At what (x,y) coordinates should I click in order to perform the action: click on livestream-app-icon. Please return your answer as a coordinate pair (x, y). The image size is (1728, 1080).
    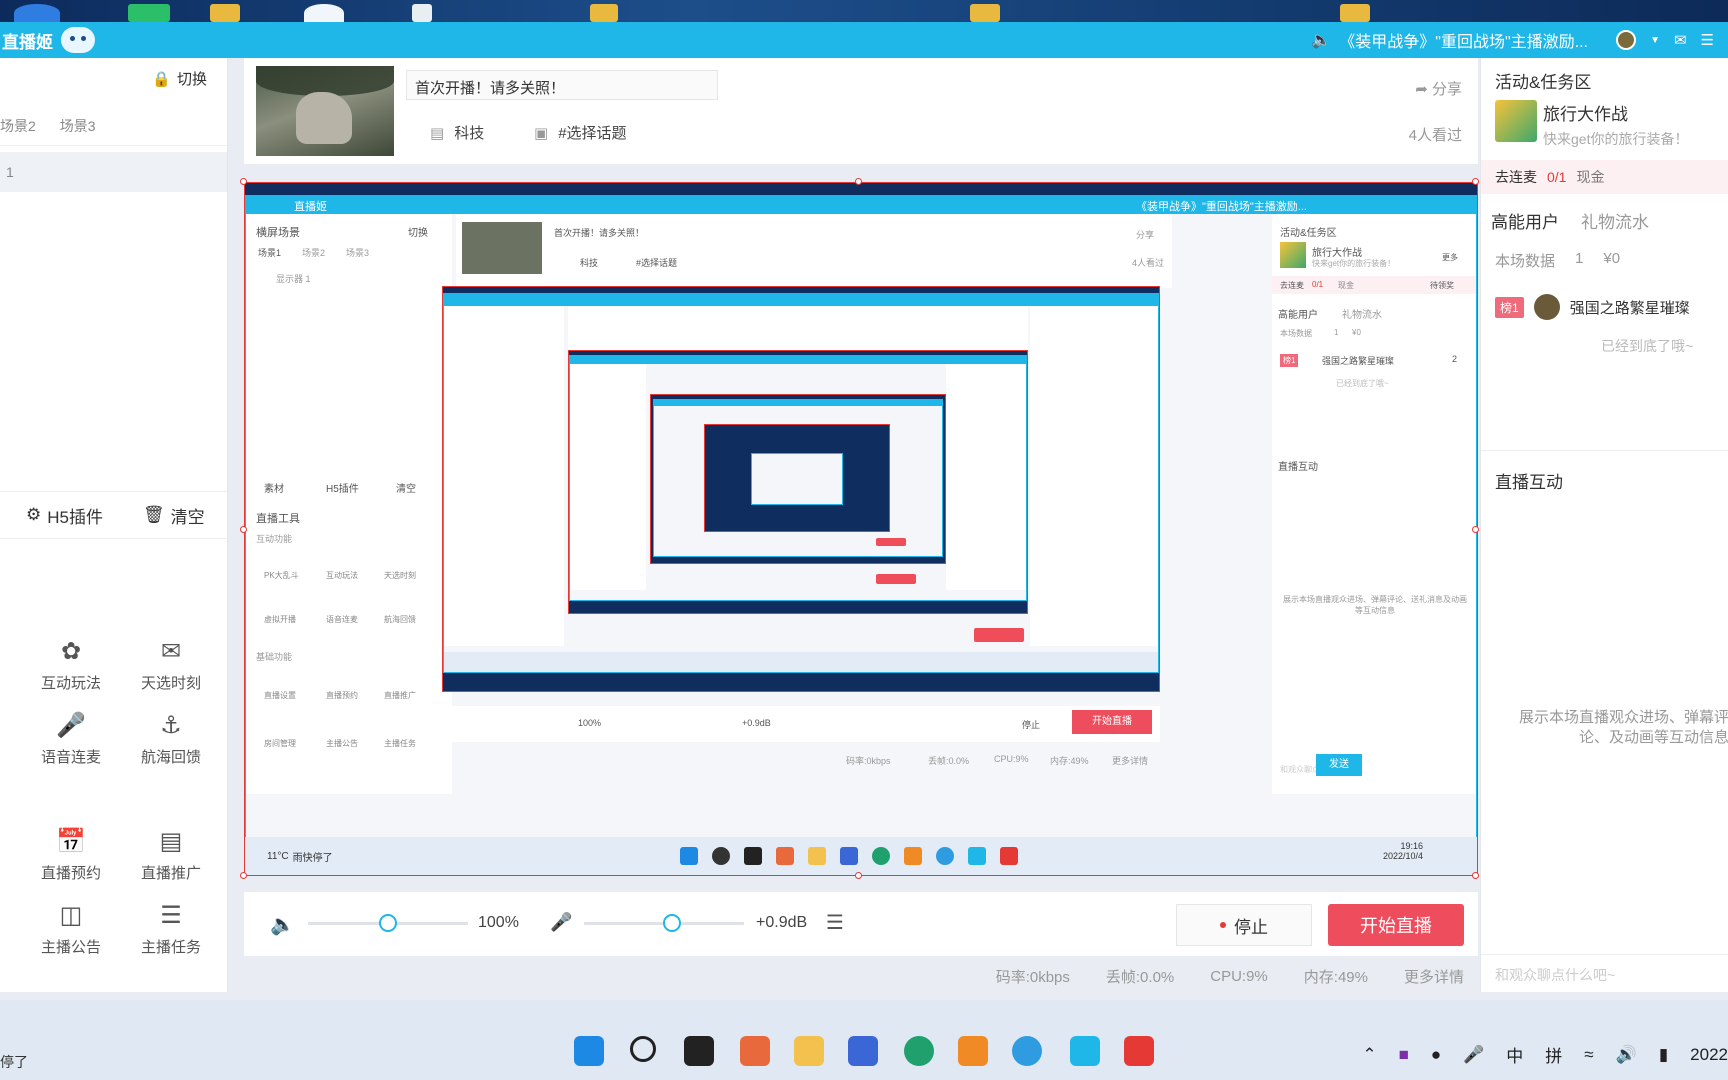
    Looking at the image, I should click on (1085, 1051).